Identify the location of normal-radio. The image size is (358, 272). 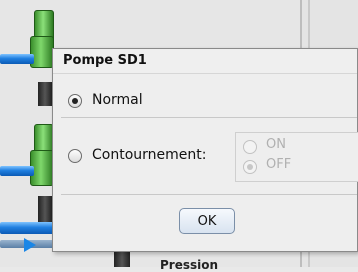
(75, 101).